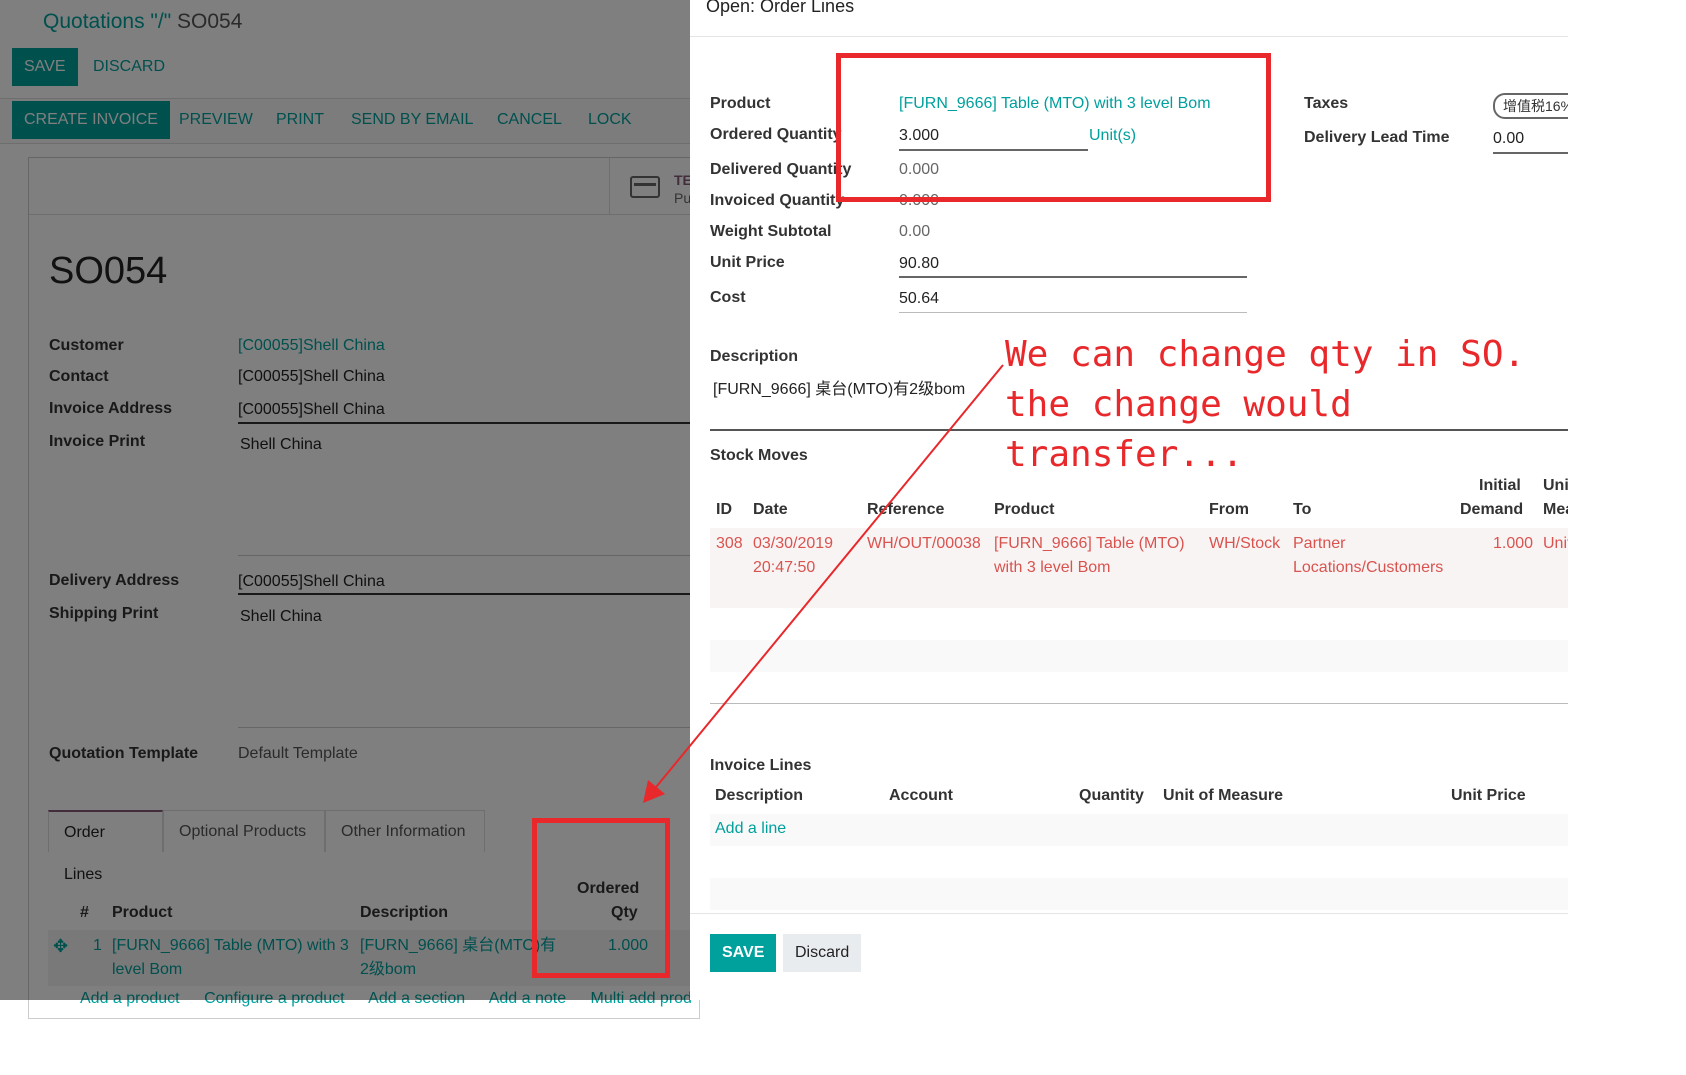 Image resolution: width=1686 pixels, height=1075 pixels. What do you see at coordinates (827, 578) in the screenshot?
I see `arrow-line` at bounding box center [827, 578].